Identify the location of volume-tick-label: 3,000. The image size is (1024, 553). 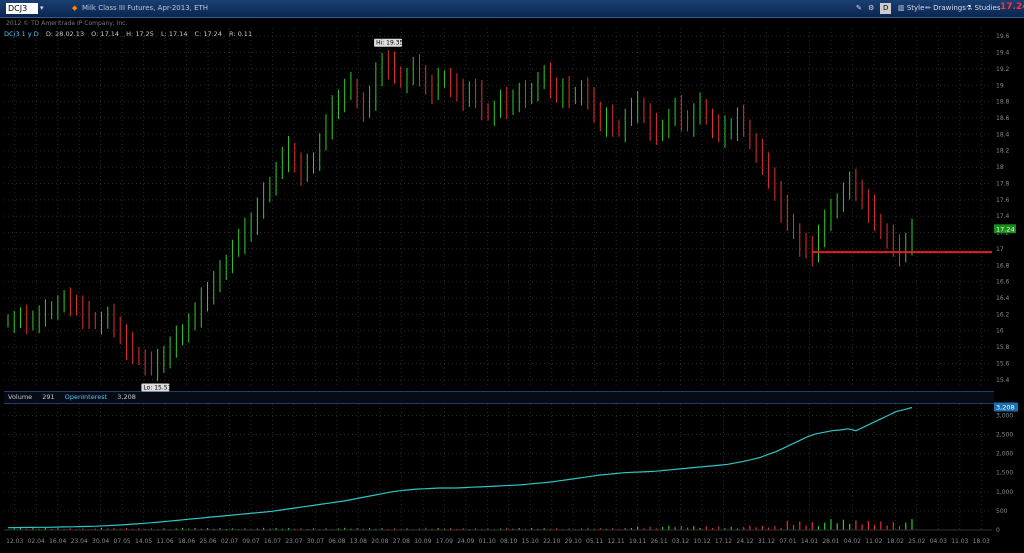
(1004, 415).